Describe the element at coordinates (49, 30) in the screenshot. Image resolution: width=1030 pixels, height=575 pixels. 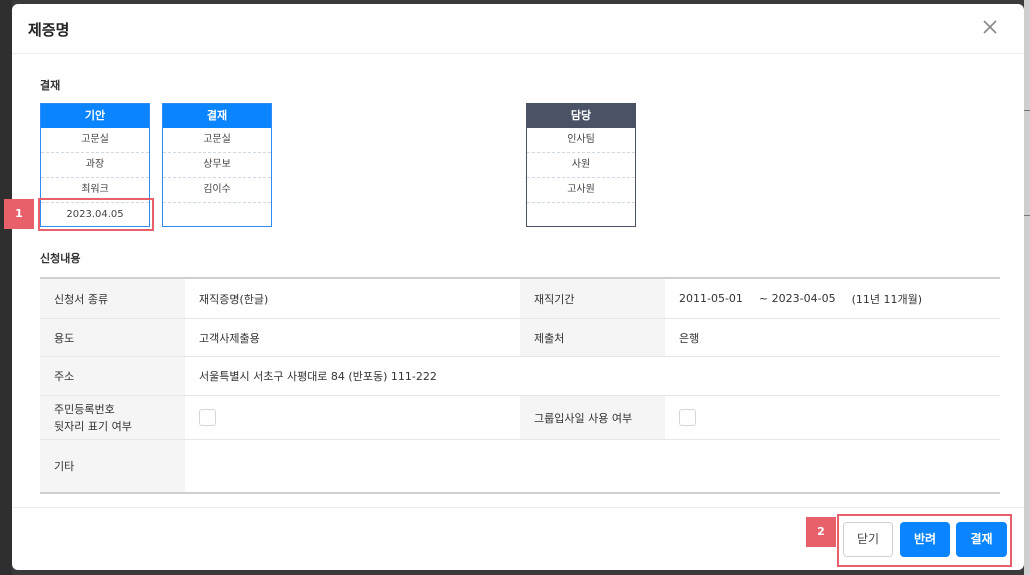
I see `modal-title: 제증명` at that location.